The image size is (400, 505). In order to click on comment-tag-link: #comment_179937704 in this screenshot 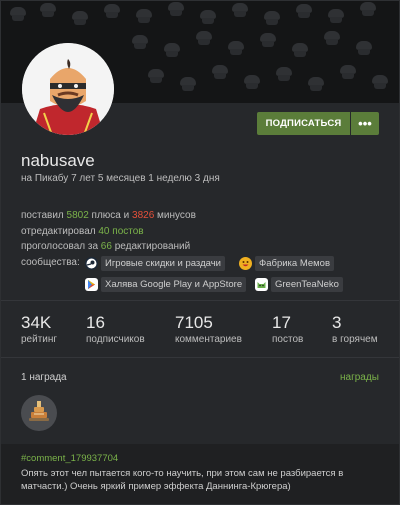, I will do `click(69, 458)`.